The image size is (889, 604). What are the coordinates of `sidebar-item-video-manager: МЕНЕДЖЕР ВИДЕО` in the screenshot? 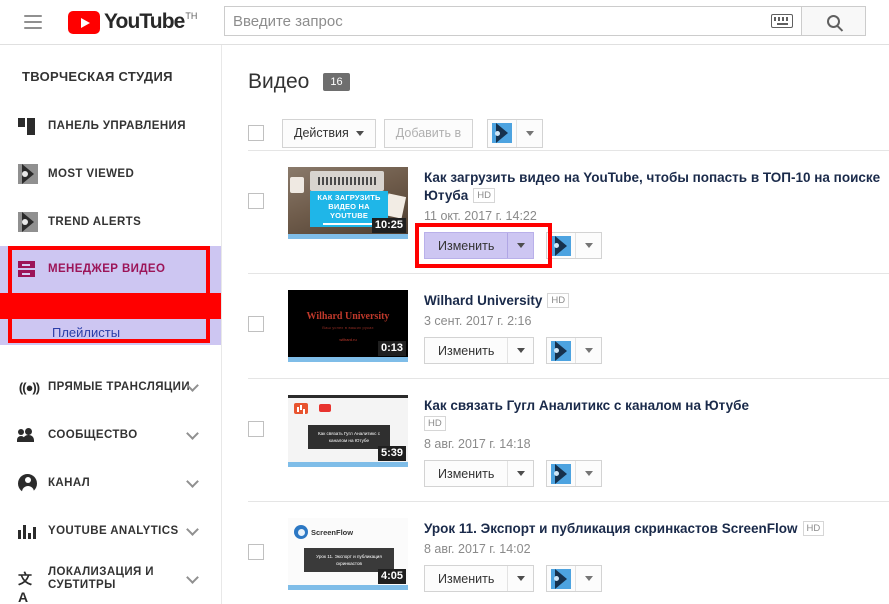 It's located at (110, 269).